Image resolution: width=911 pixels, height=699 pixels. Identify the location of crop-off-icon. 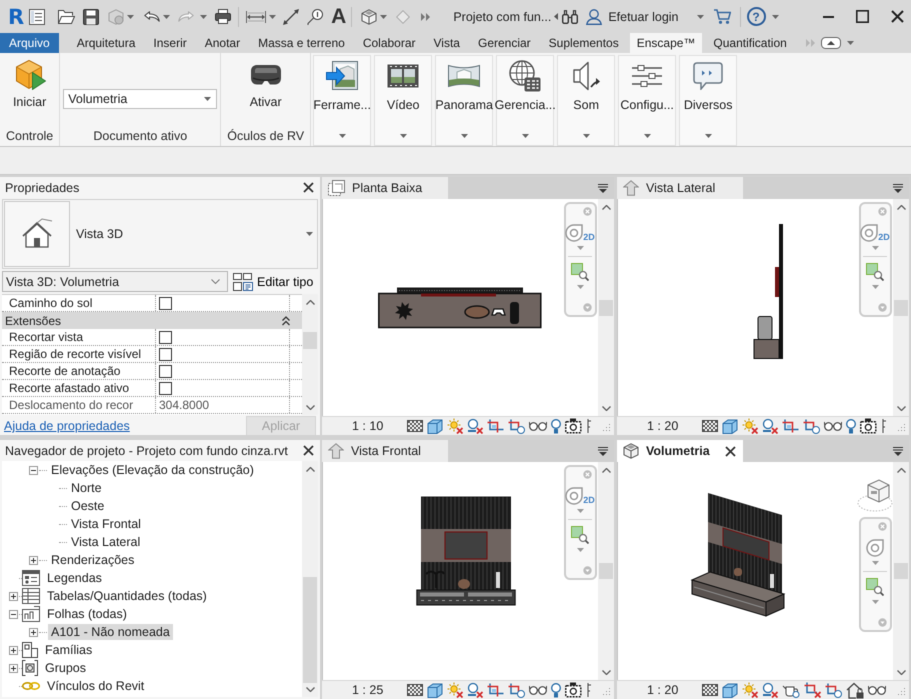
(813, 690).